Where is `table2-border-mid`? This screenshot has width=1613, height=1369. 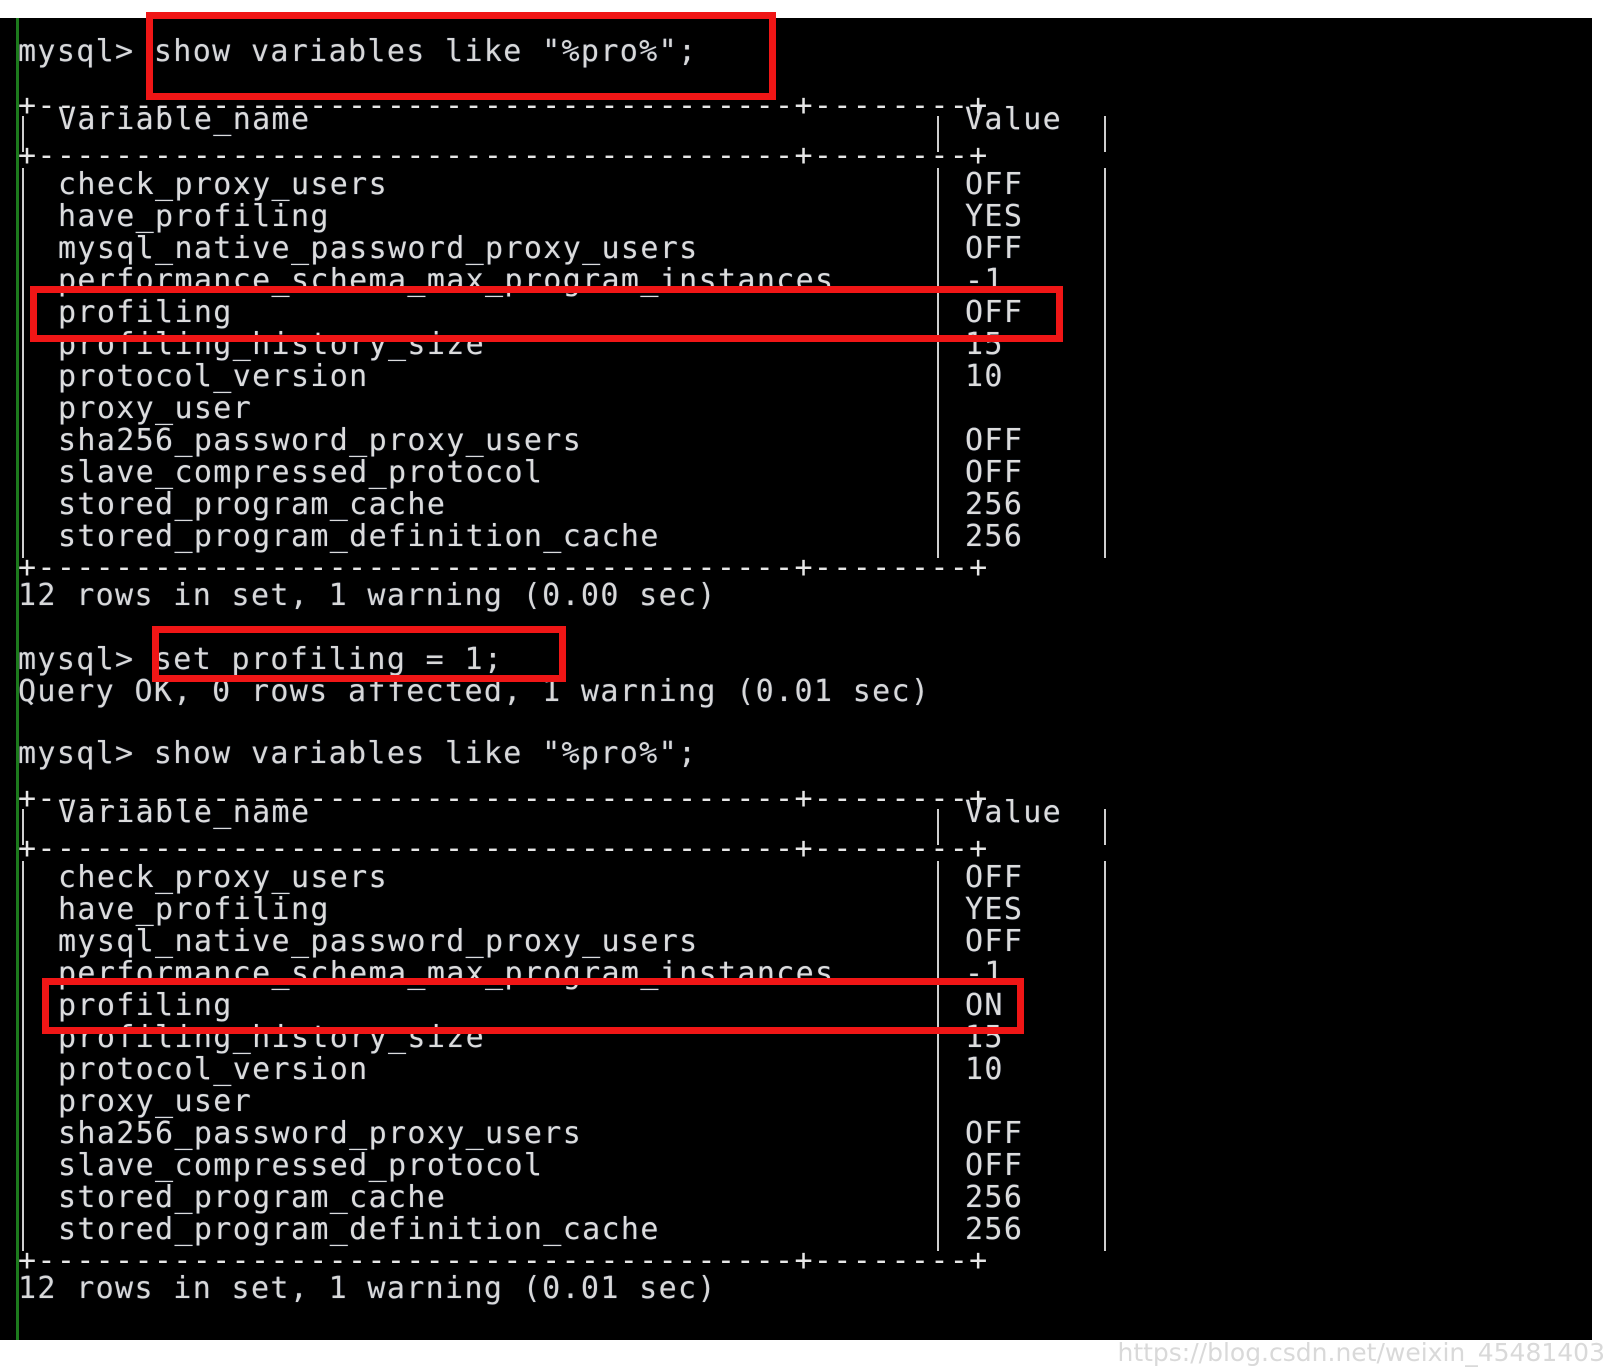
table2-border-mid is located at coordinates (938, 1056).